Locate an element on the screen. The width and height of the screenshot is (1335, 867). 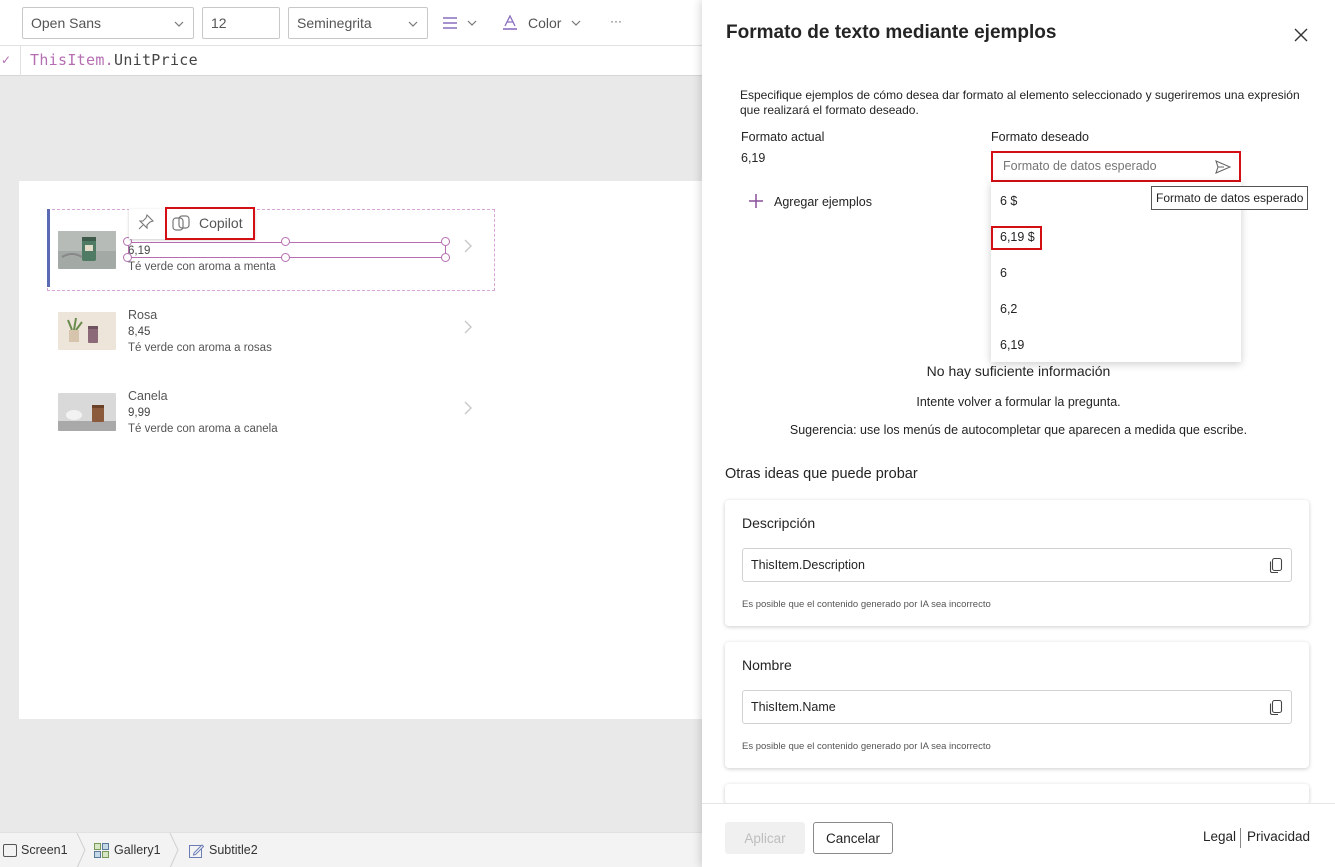
apply-button: Aplicar is located at coordinates (765, 838).